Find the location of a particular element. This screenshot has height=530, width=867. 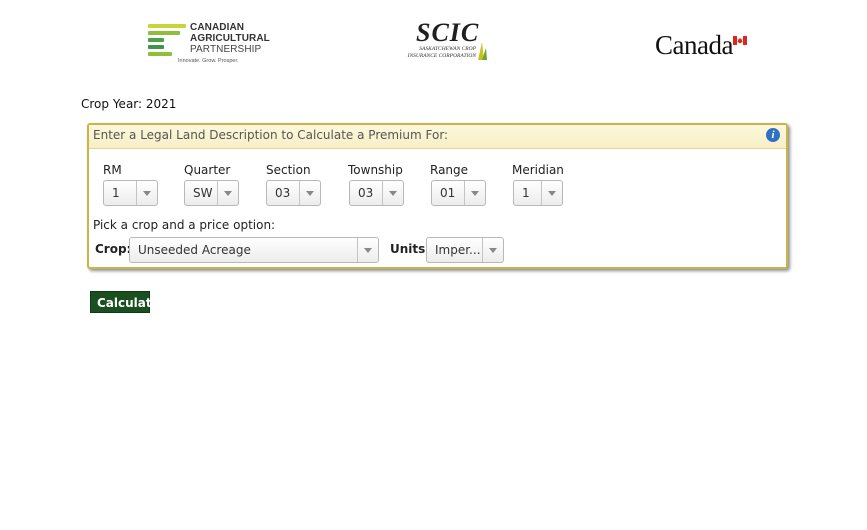

rm-select: 1 is located at coordinates (130, 193).